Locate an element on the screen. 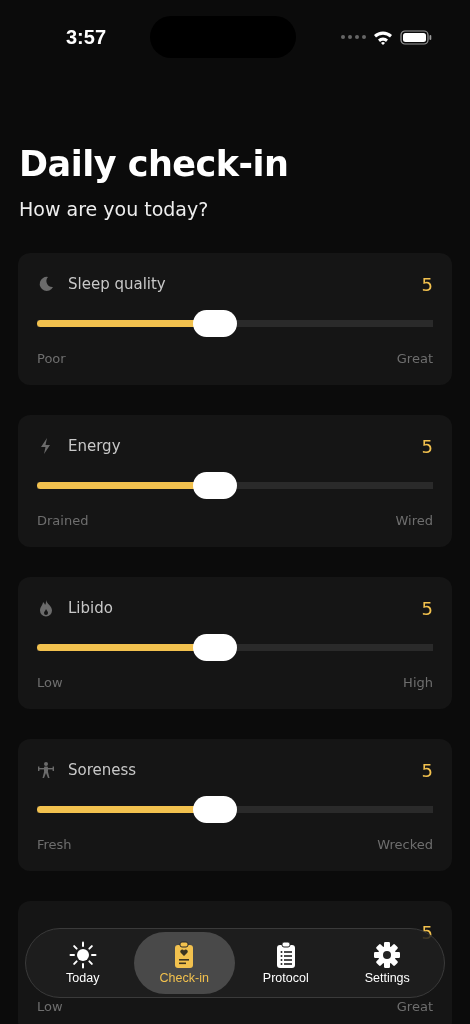 The image size is (470, 1024). metric-title: Energy is located at coordinates (94, 446).